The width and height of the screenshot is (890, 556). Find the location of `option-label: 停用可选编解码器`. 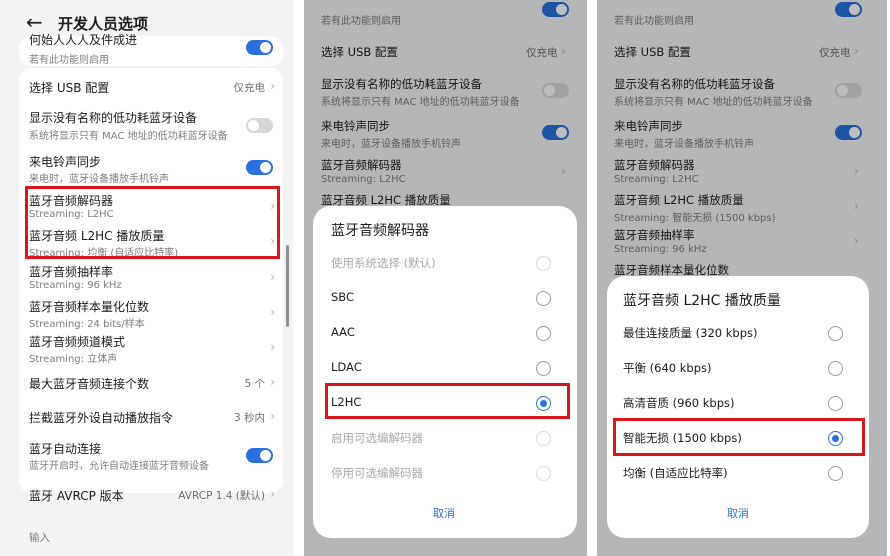

option-label: 停用可选编解码器 is located at coordinates (377, 473).